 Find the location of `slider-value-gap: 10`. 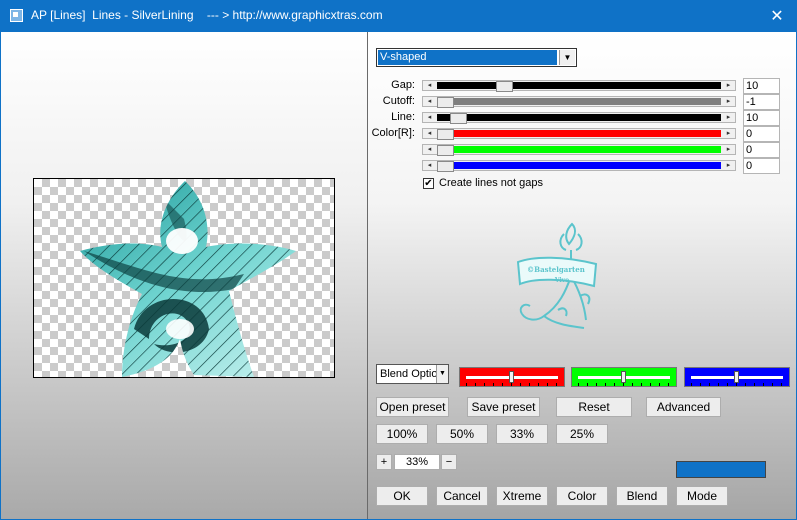

slider-value-gap: 10 is located at coordinates (761, 86).